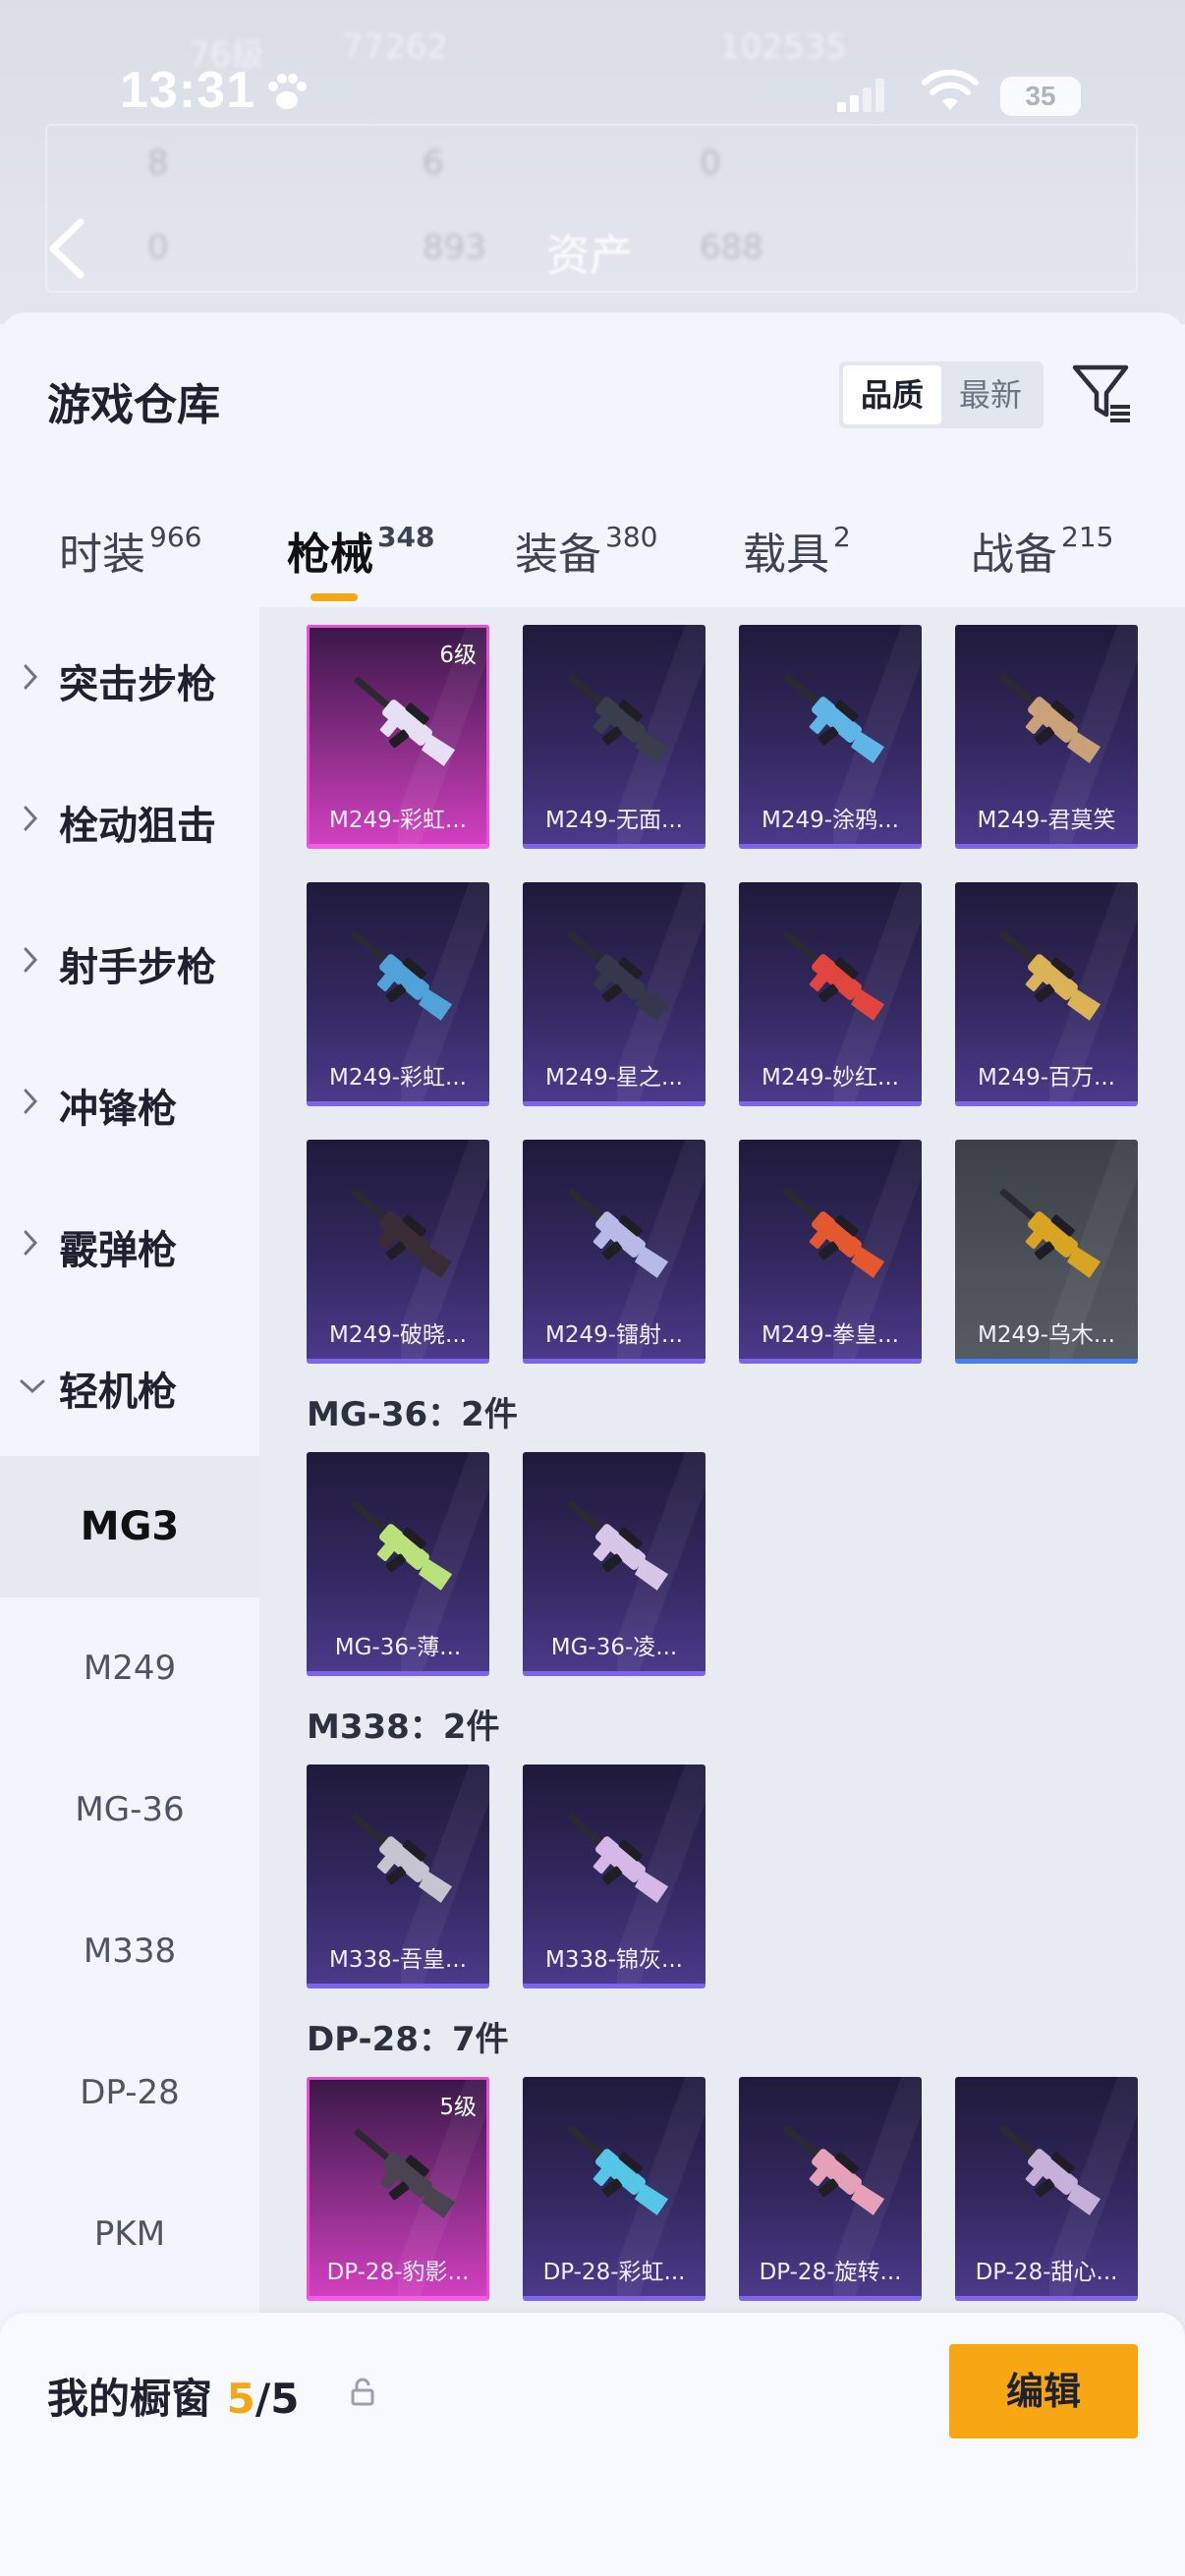 This screenshot has height=2576, width=1185. I want to click on sidebar-item-lmg: 轻机枪, so click(130, 1385).